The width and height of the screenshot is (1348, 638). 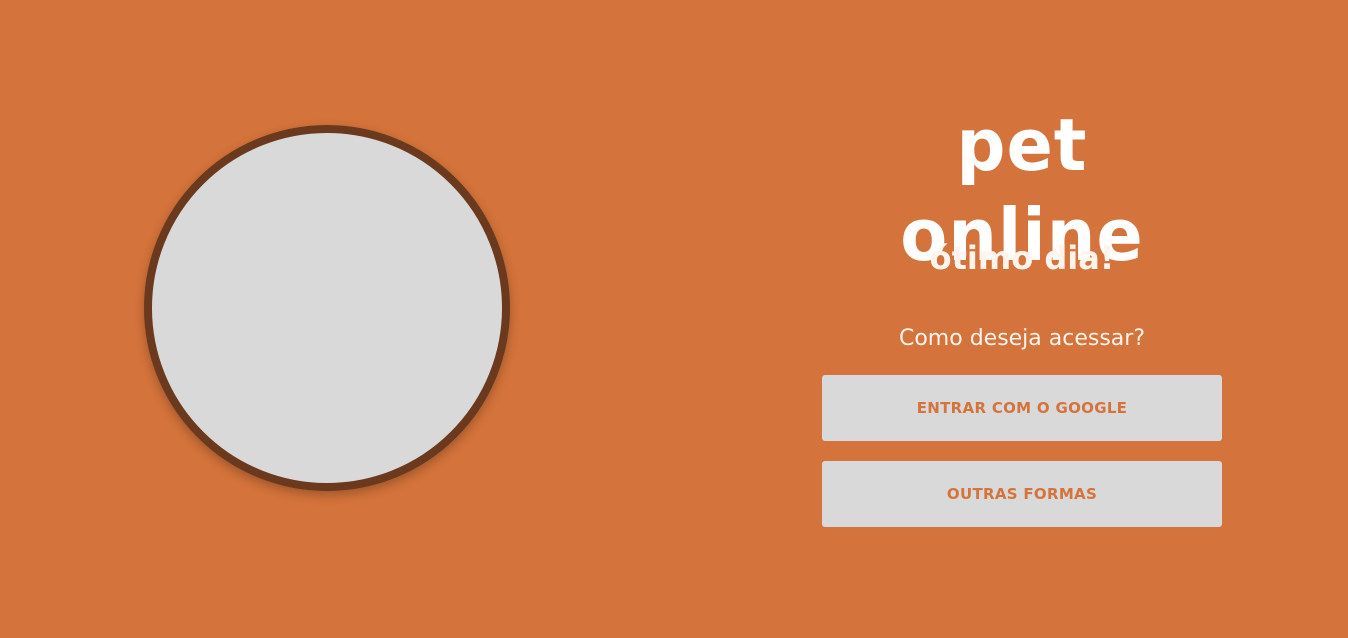 What do you see at coordinates (1022, 258) in the screenshot?
I see `greeting-text: ótimo dia!` at bounding box center [1022, 258].